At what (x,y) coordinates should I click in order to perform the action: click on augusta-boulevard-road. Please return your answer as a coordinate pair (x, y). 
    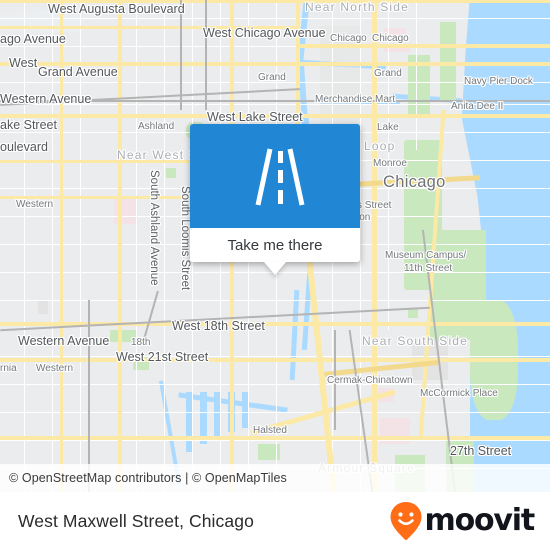
    Looking at the image, I should click on (275, 1).